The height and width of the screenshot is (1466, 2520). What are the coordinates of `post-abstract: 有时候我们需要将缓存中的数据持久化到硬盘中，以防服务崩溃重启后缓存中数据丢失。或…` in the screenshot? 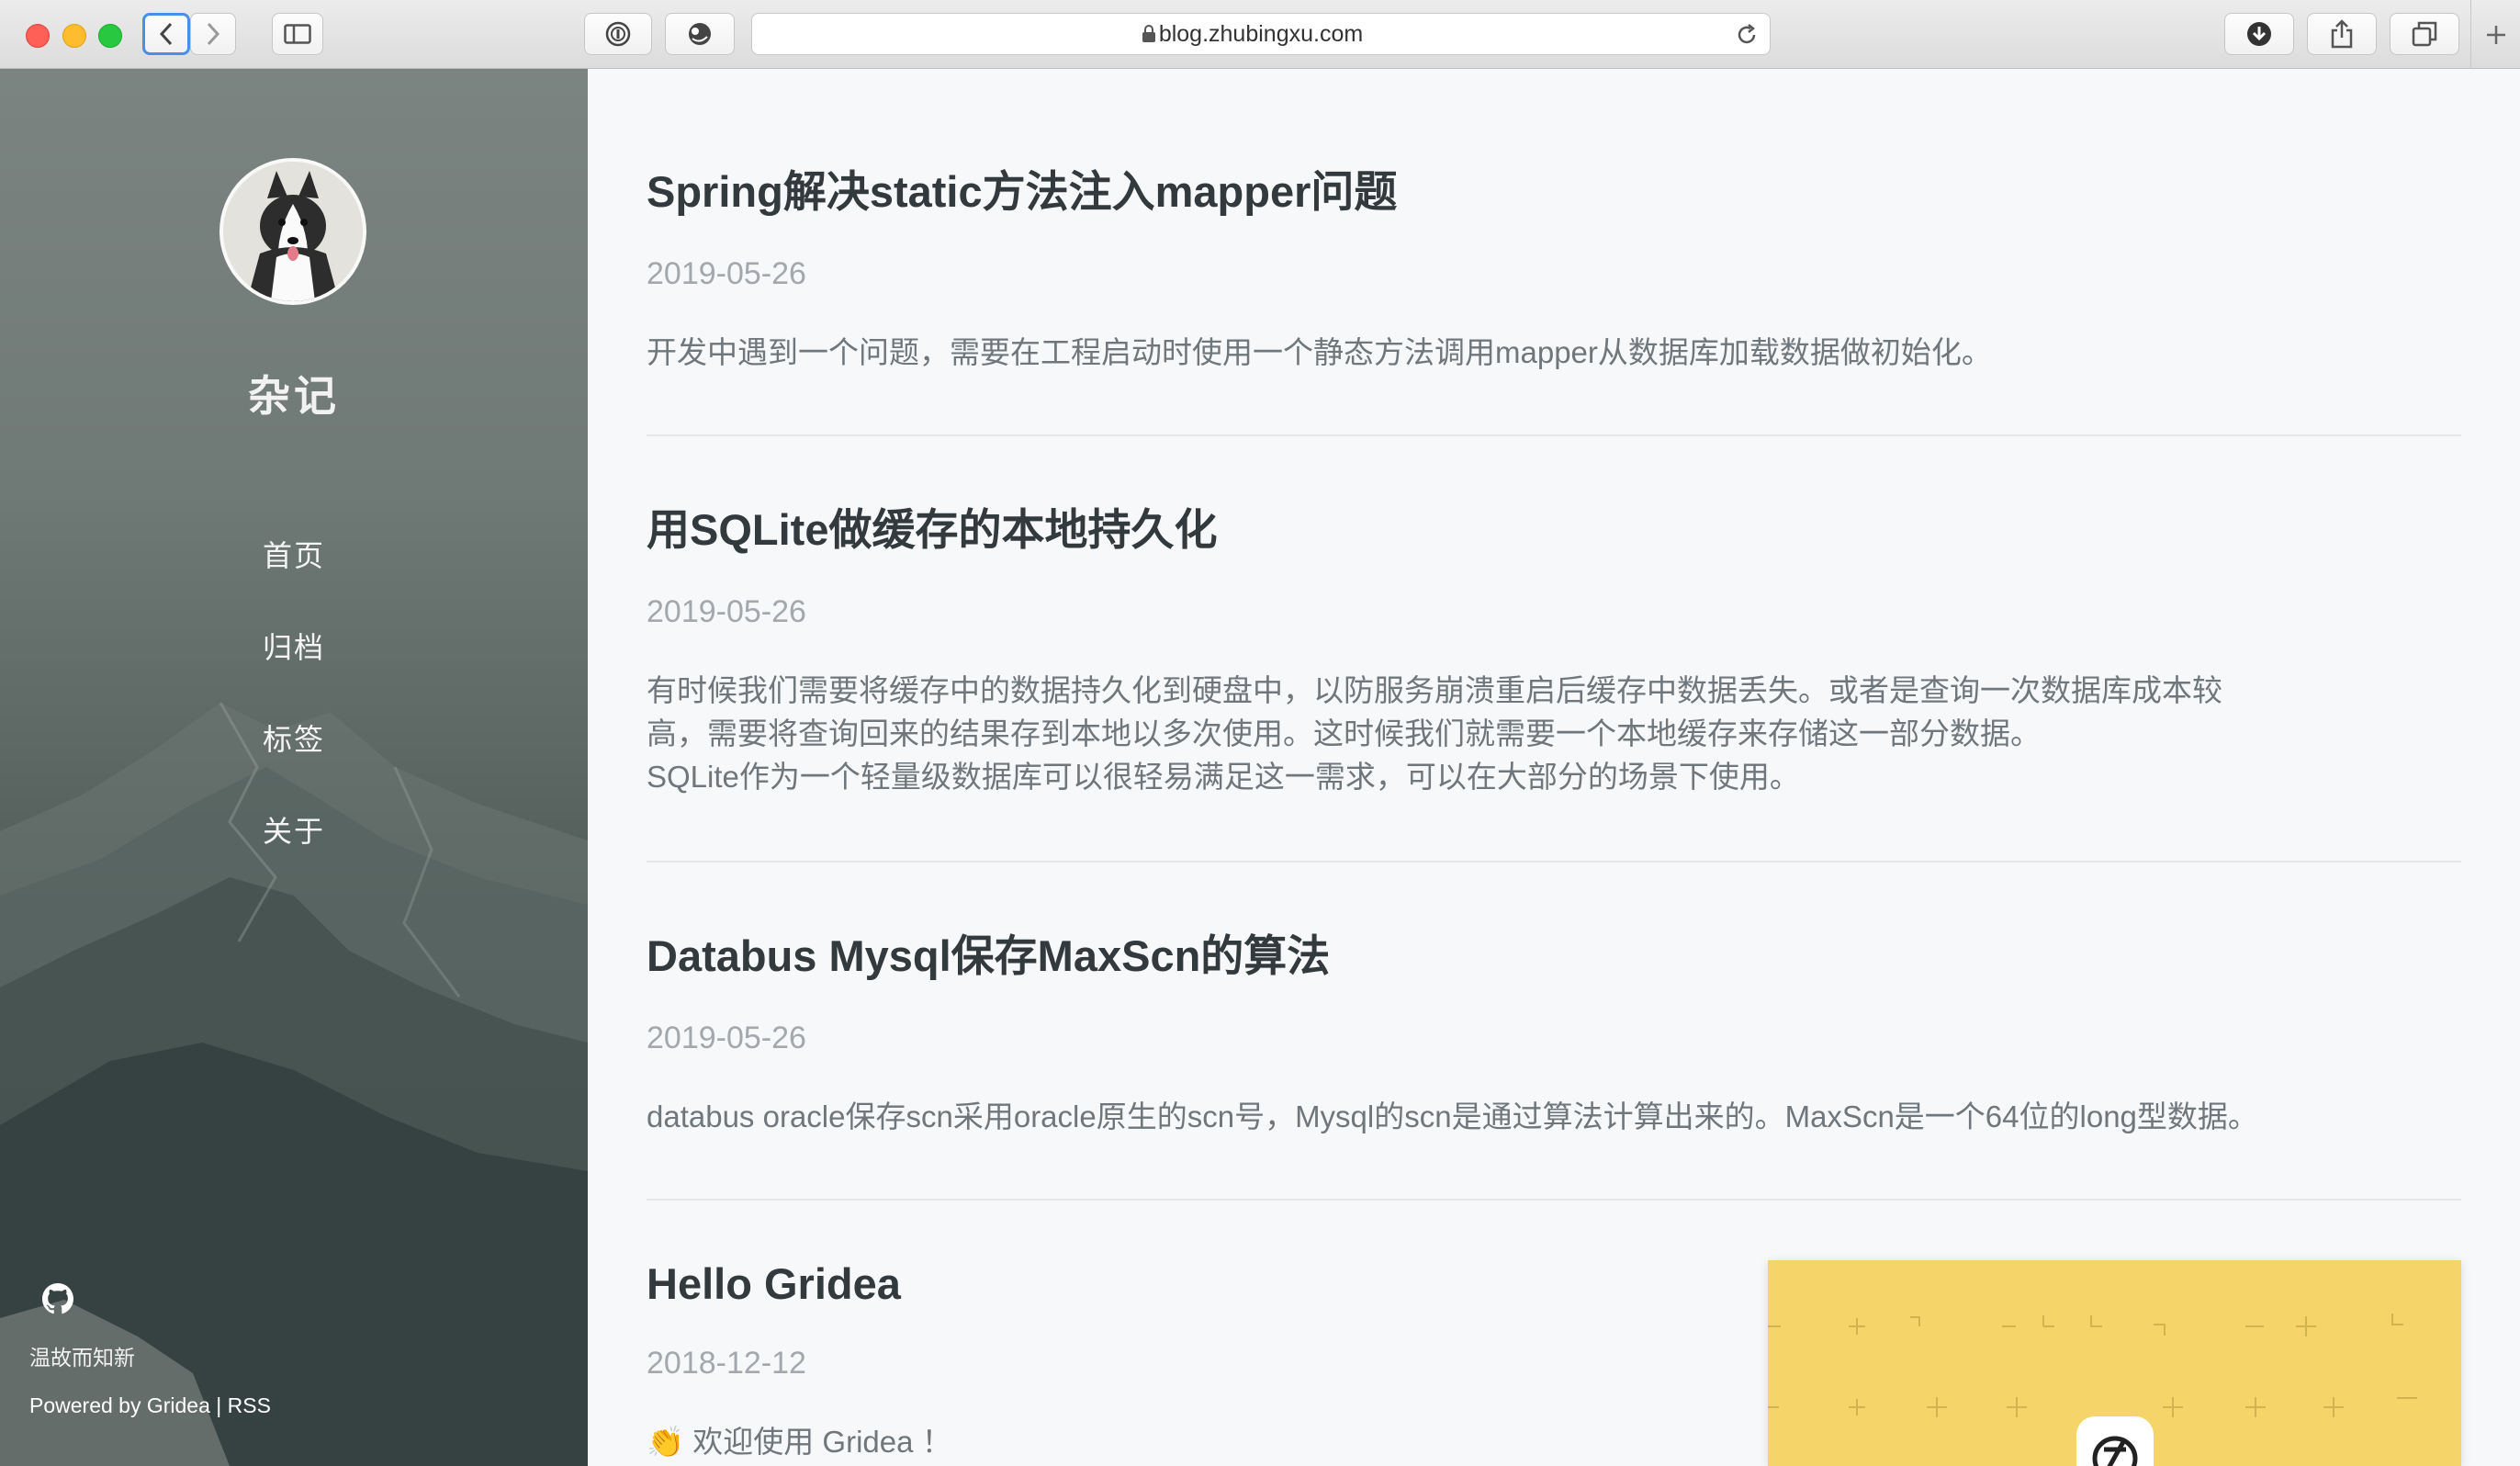 It's located at (1554, 733).